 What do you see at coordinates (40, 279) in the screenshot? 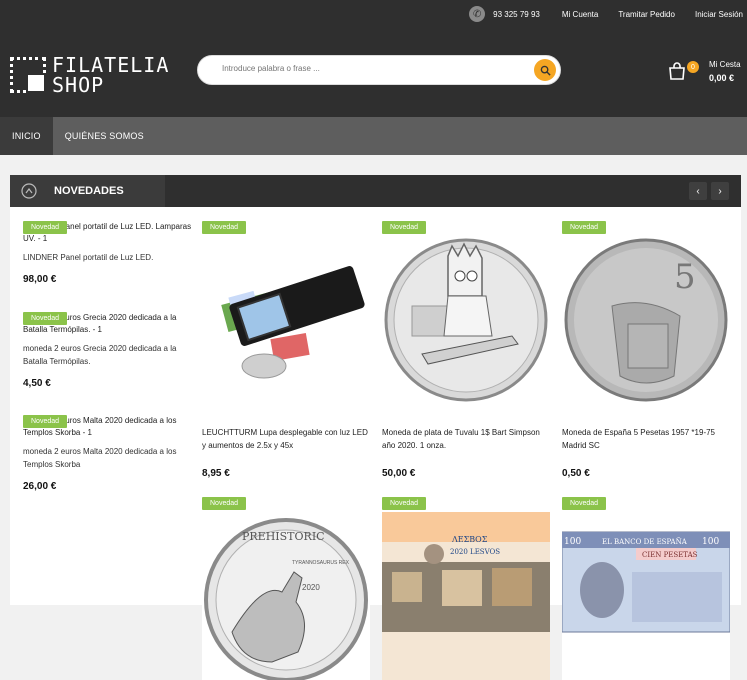
I see `list-item-price: 98,00 €` at bounding box center [40, 279].